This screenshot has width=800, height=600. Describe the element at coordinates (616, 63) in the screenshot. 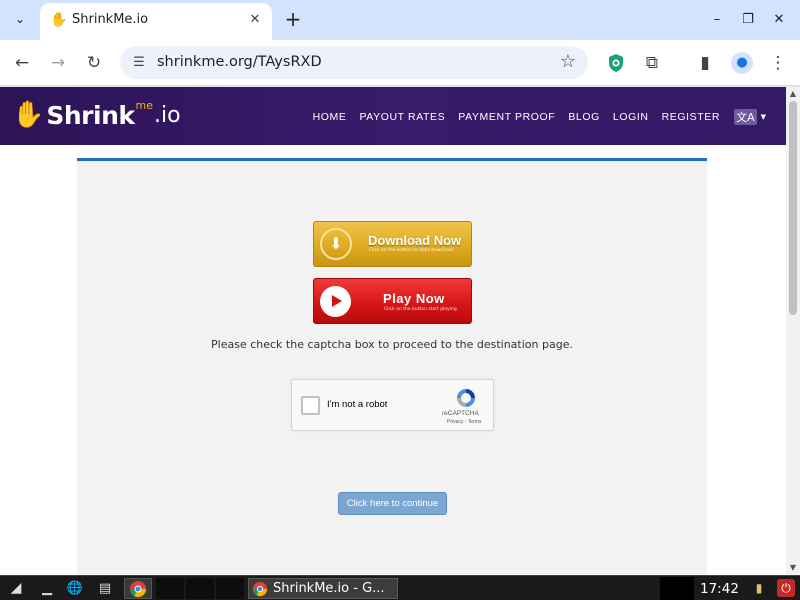

I see `shield-extension-icon` at that location.